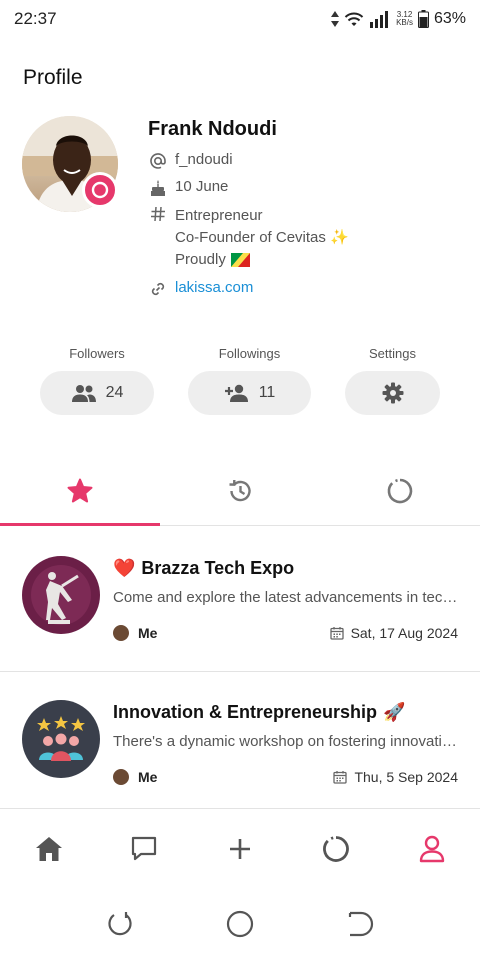 The width and height of the screenshot is (480, 960). What do you see at coordinates (218, 568) in the screenshot?
I see `event-title-text: Brazza Tech Expo` at bounding box center [218, 568].